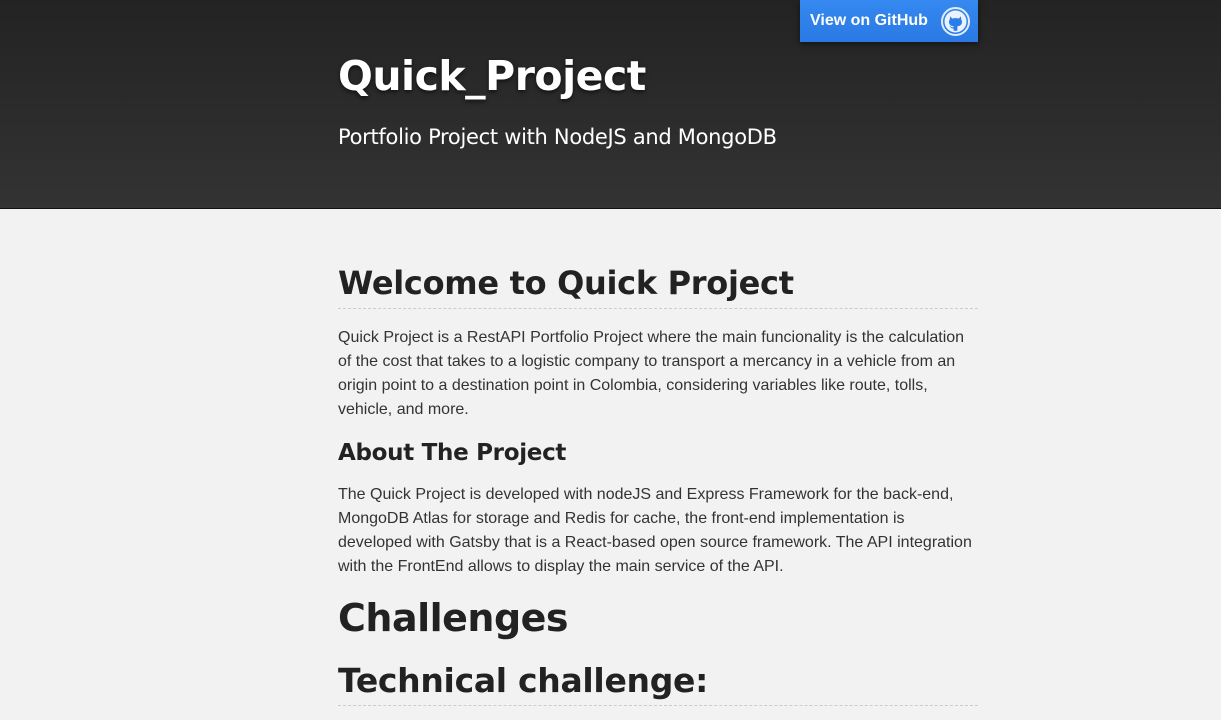 The image size is (1221, 720). I want to click on site-title: Quick_Project, so click(492, 76).